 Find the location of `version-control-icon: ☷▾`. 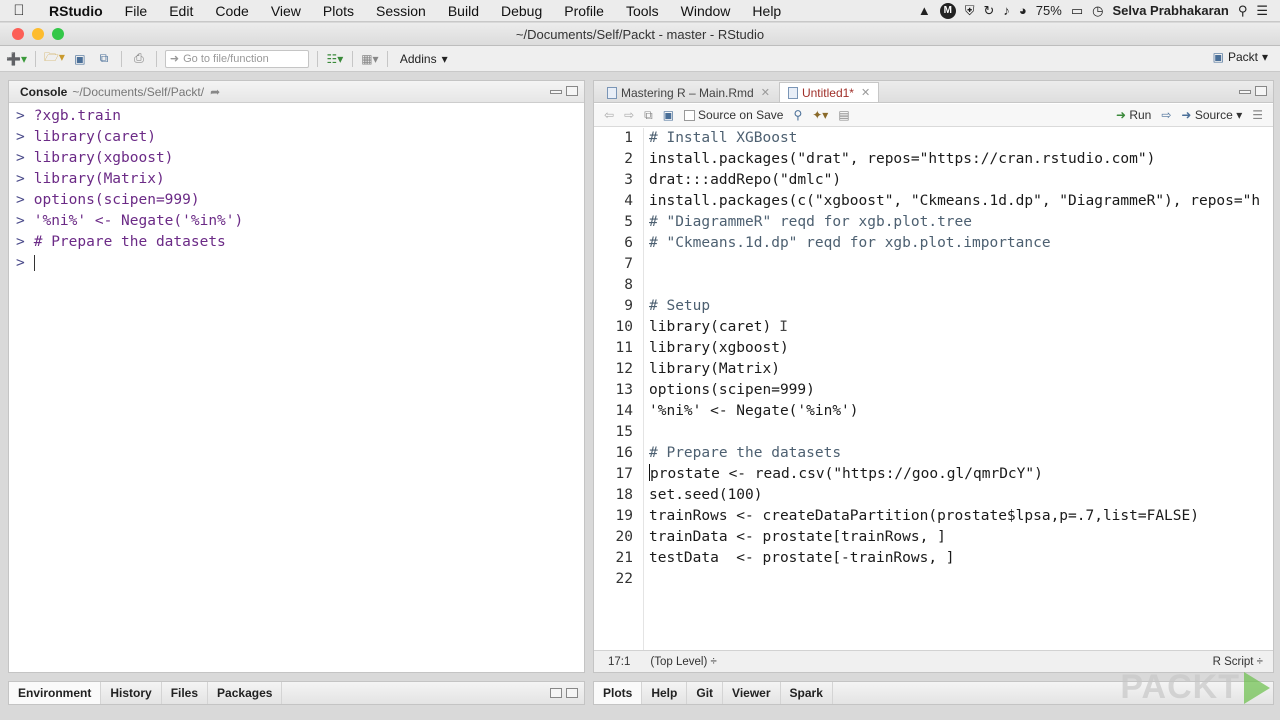

version-control-icon: ☷▾ is located at coordinates (335, 59).